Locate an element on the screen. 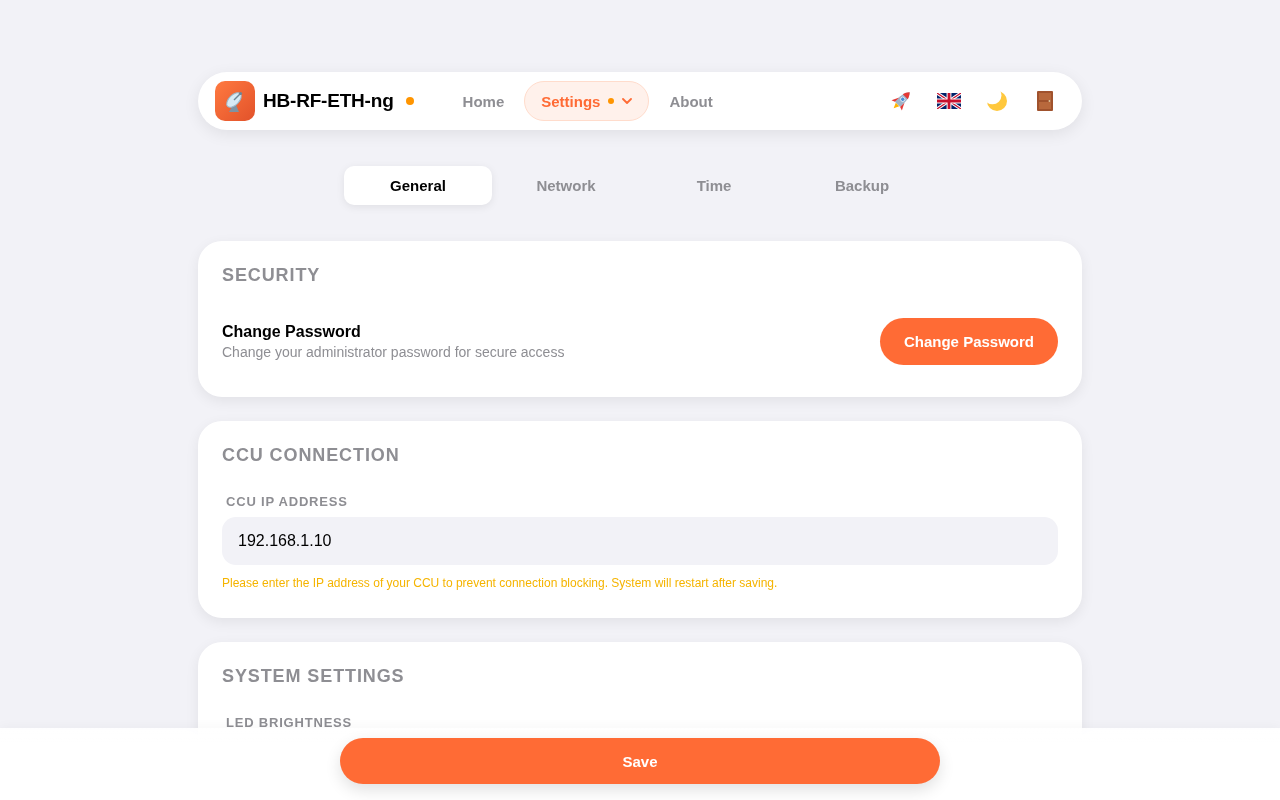 The image size is (1280, 800). nav-link: Settings is located at coordinates (587, 101).